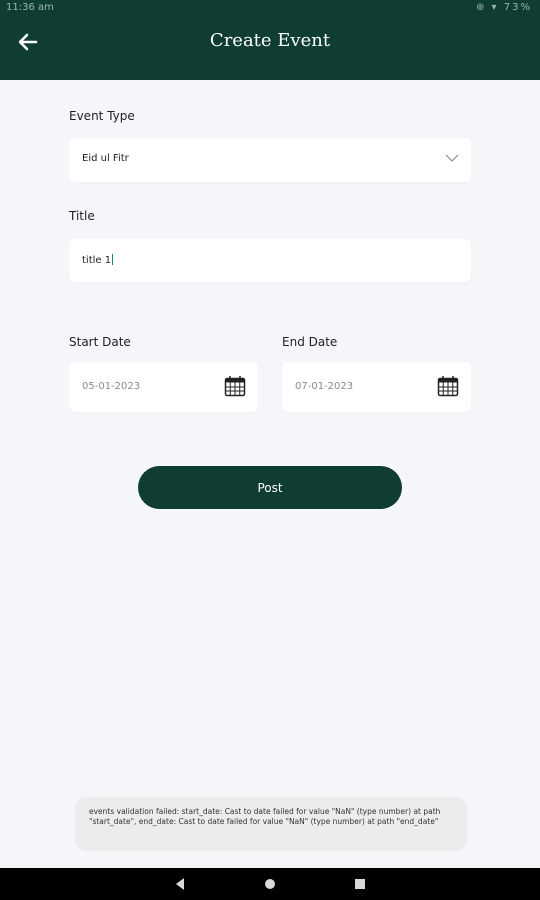 The width and height of the screenshot is (540, 900). I want to click on title-text: title 1, so click(97, 260).